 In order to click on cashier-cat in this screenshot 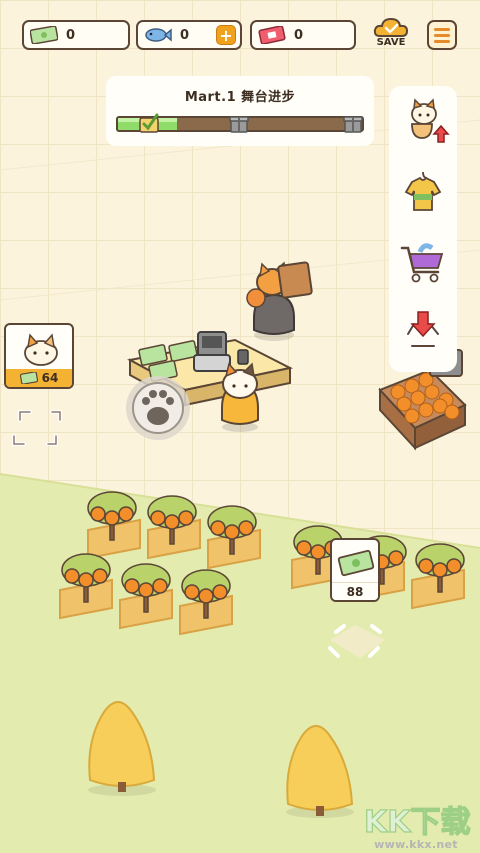, I will do `click(240, 397)`.